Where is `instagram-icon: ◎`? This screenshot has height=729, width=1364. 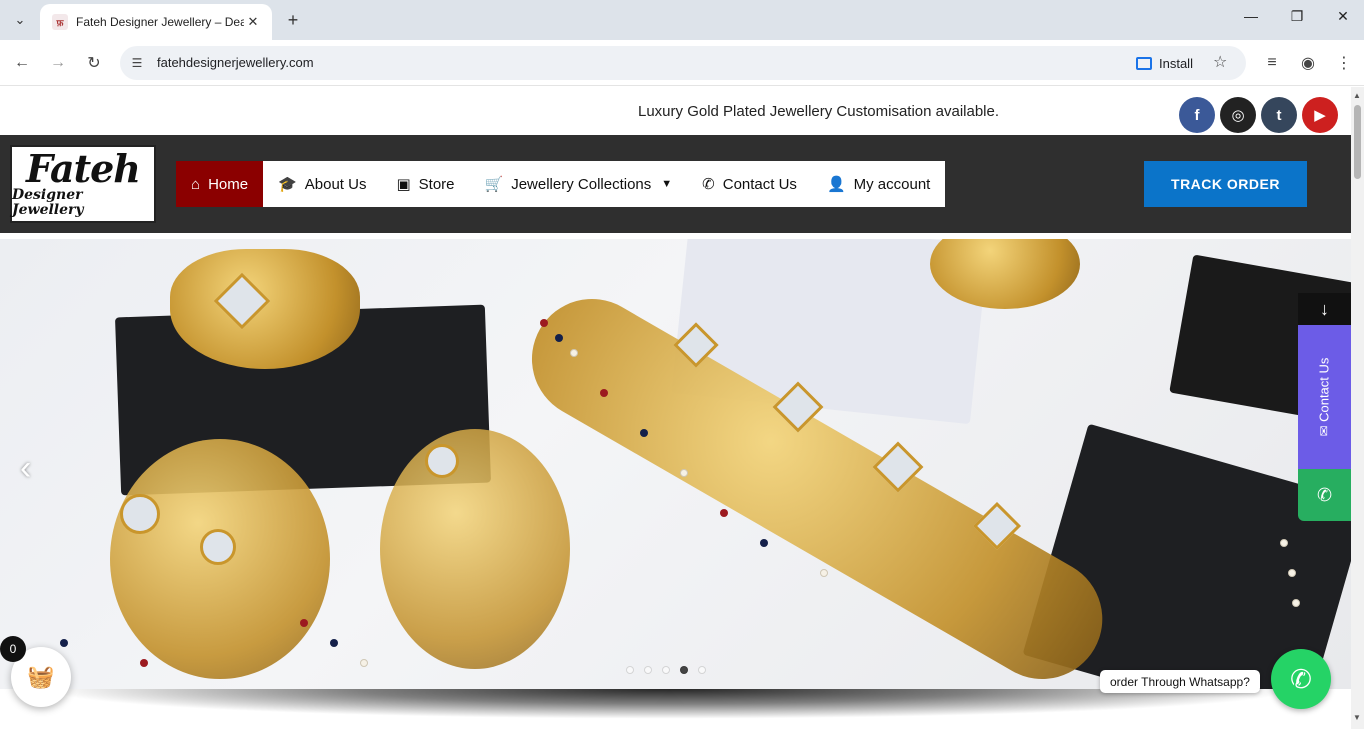 instagram-icon: ◎ is located at coordinates (1238, 115).